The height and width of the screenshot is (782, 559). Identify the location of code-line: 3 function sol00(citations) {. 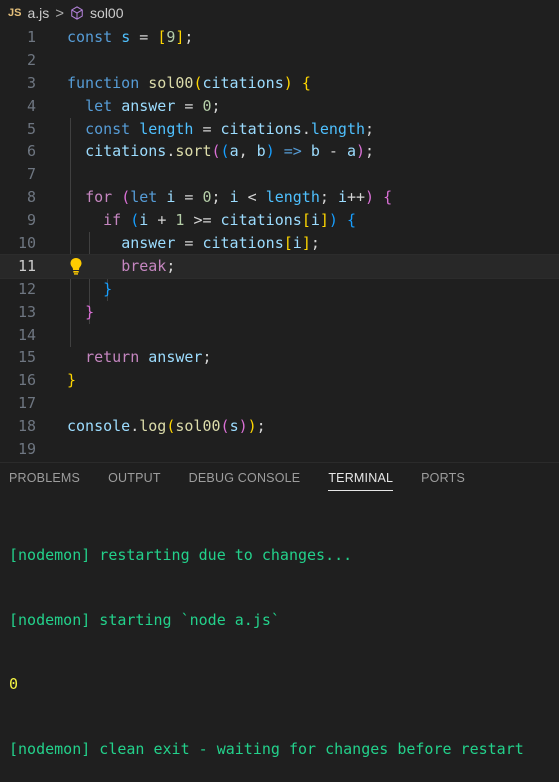
(279, 83).